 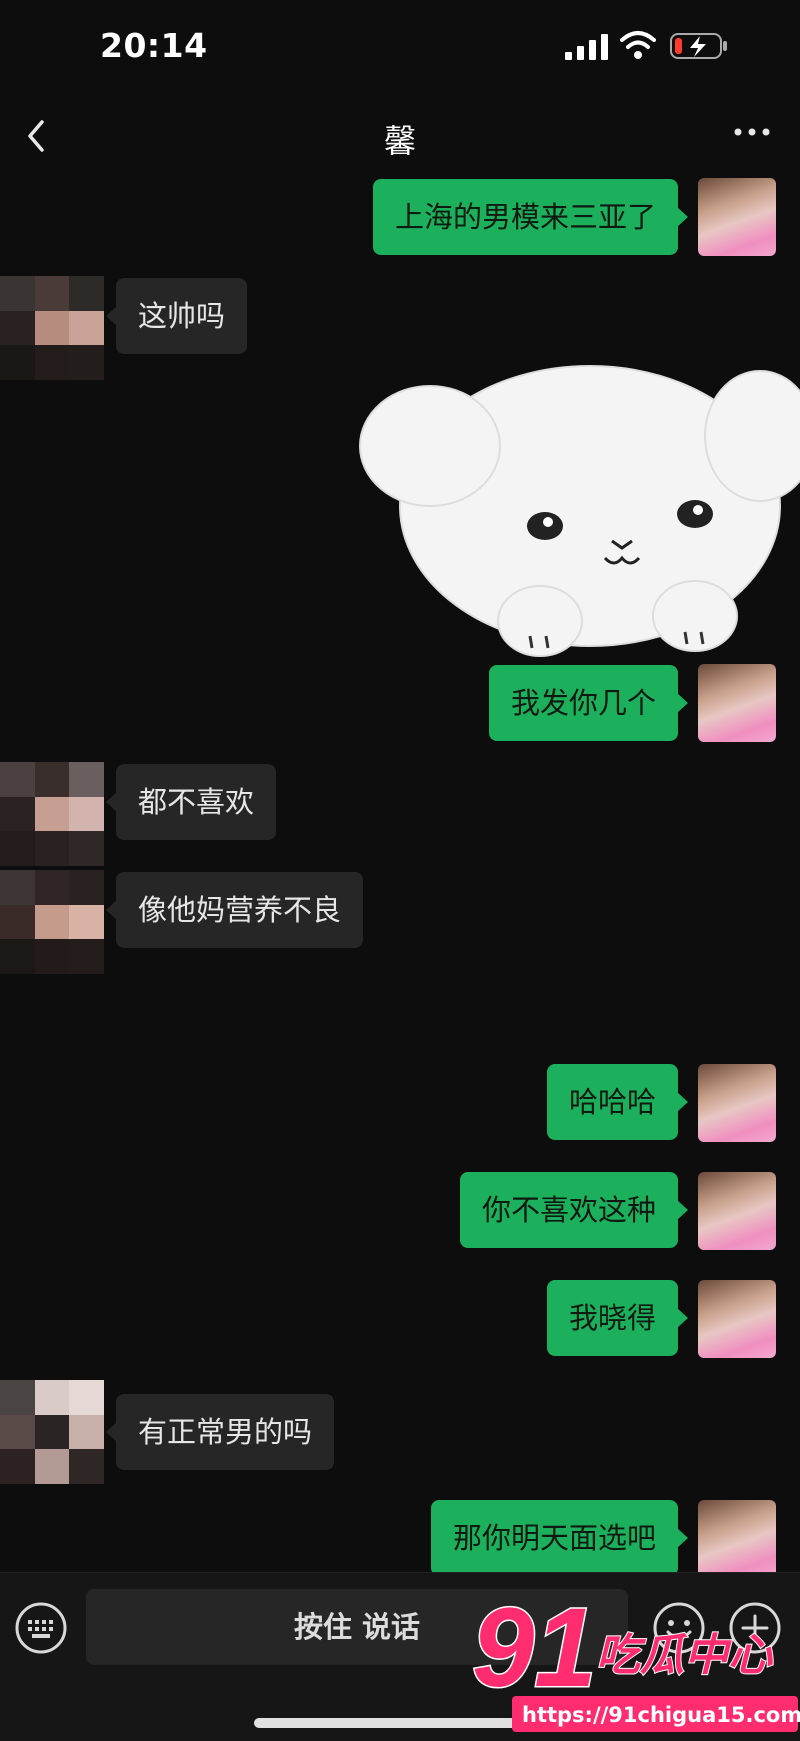 What do you see at coordinates (661, 1715) in the screenshot?
I see `watermark-url: https://91chigua15.com` at bounding box center [661, 1715].